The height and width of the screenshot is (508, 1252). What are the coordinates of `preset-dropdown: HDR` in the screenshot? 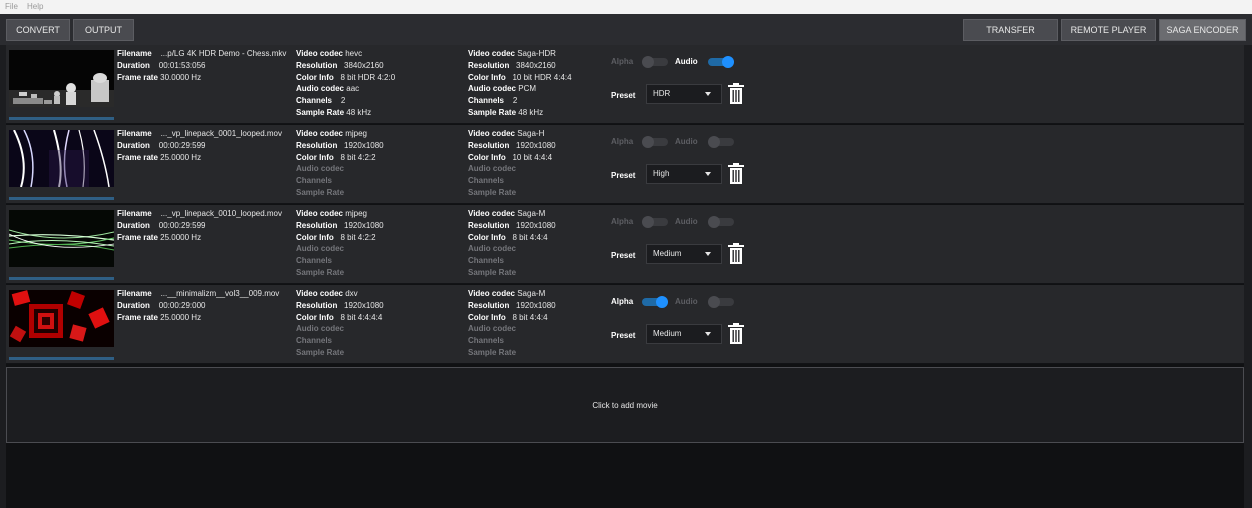 It's located at (684, 94).